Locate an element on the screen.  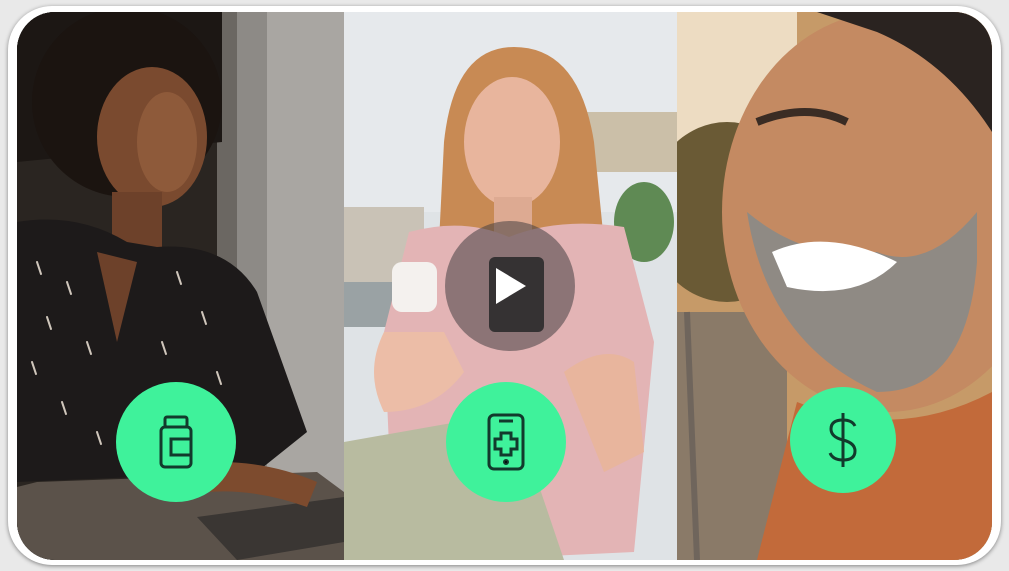
medicine-badge is located at coordinates (176, 442).